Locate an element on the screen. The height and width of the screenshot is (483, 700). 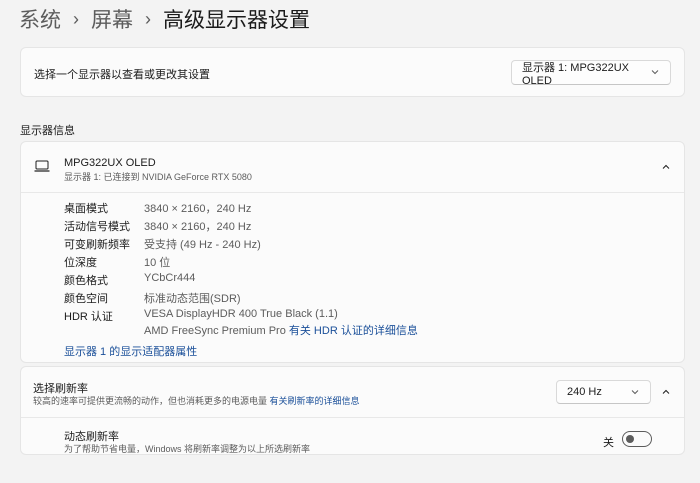
freesync-value: AMD FreeSync Premium Pro is located at coordinates (215, 331).